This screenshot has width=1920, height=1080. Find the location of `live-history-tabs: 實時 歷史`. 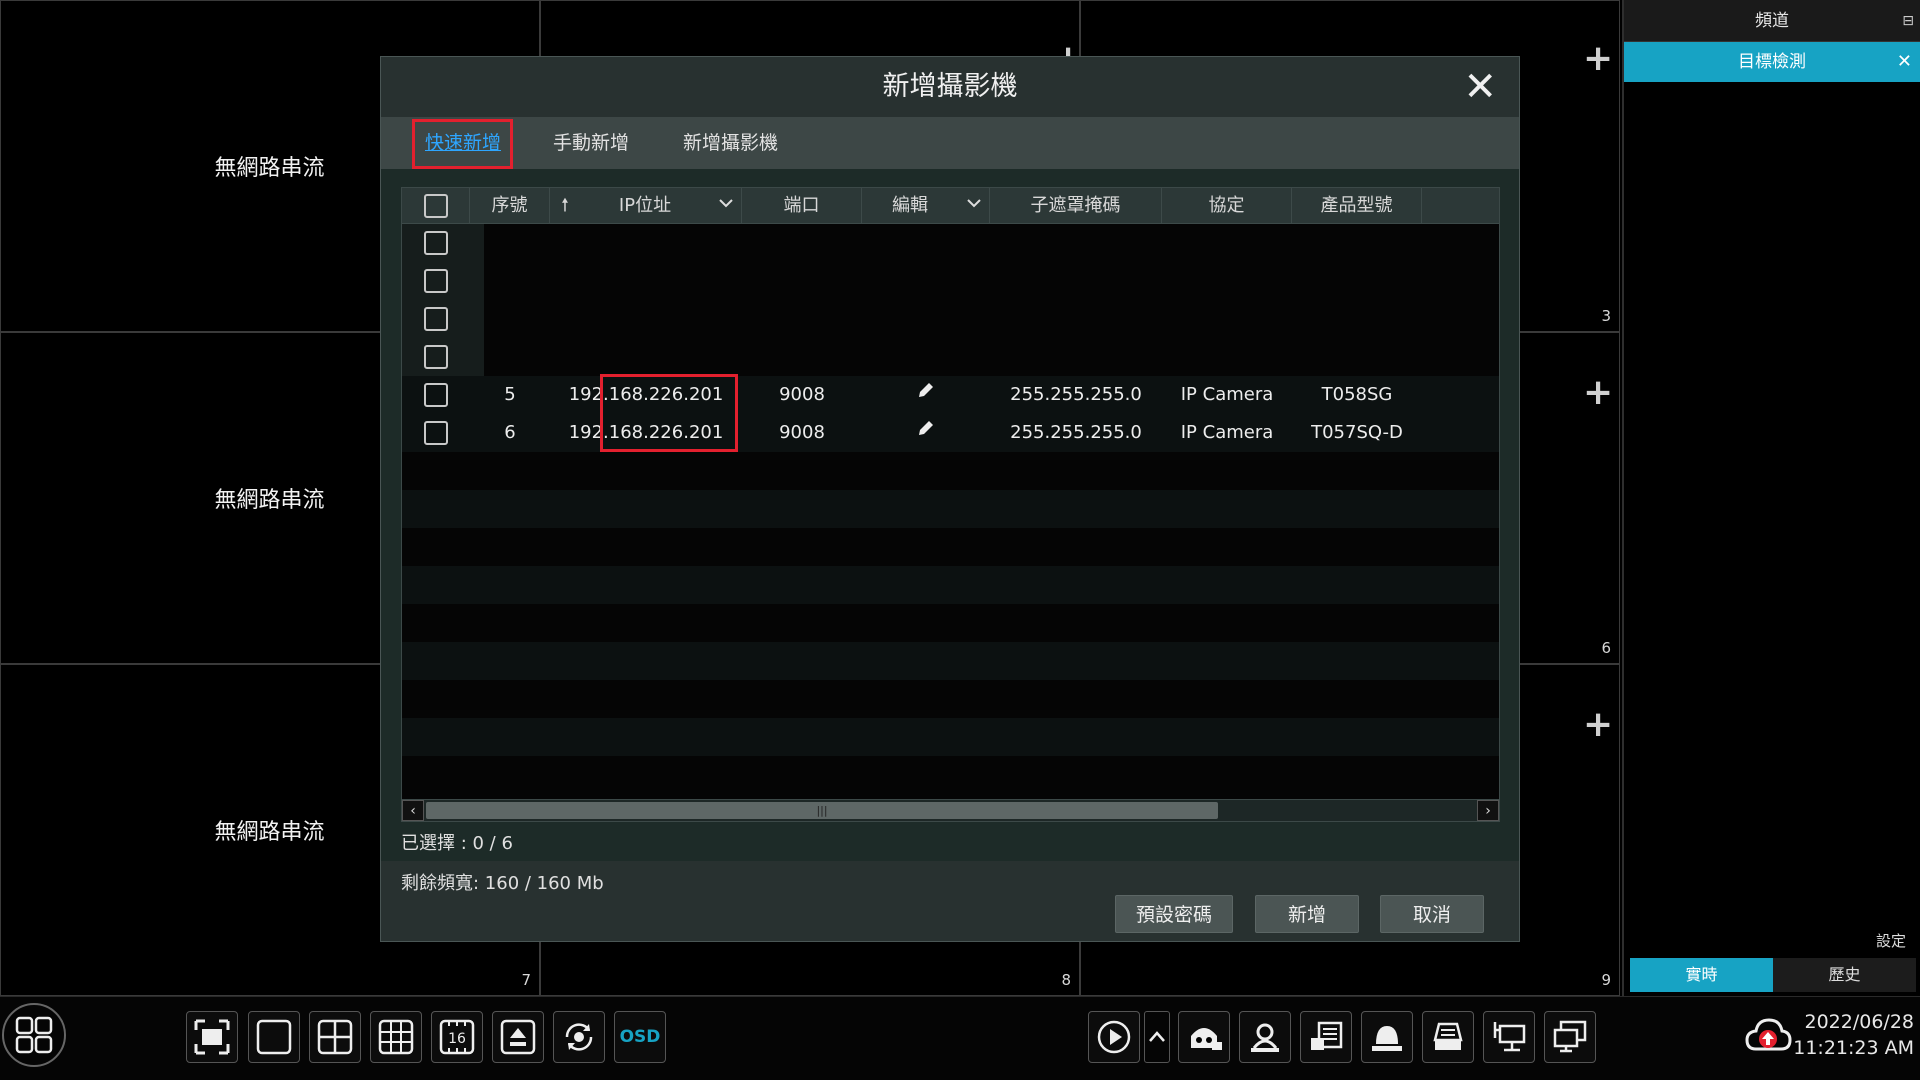

live-history-tabs: 實時 歷史 is located at coordinates (1773, 975).